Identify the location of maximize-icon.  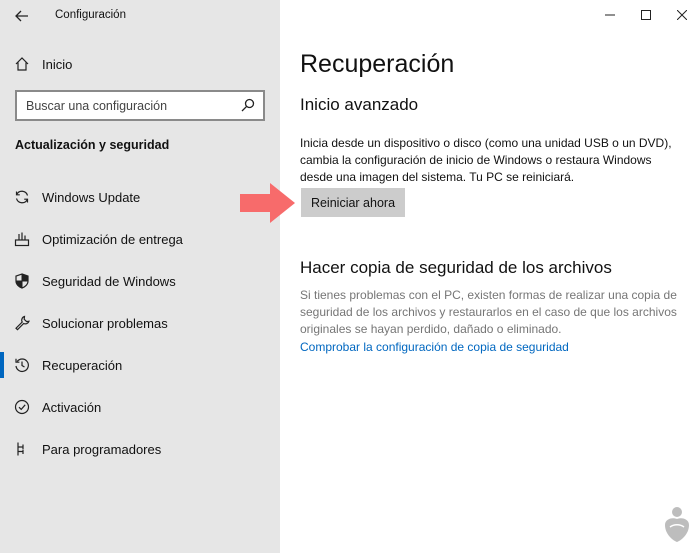
(646, 15).